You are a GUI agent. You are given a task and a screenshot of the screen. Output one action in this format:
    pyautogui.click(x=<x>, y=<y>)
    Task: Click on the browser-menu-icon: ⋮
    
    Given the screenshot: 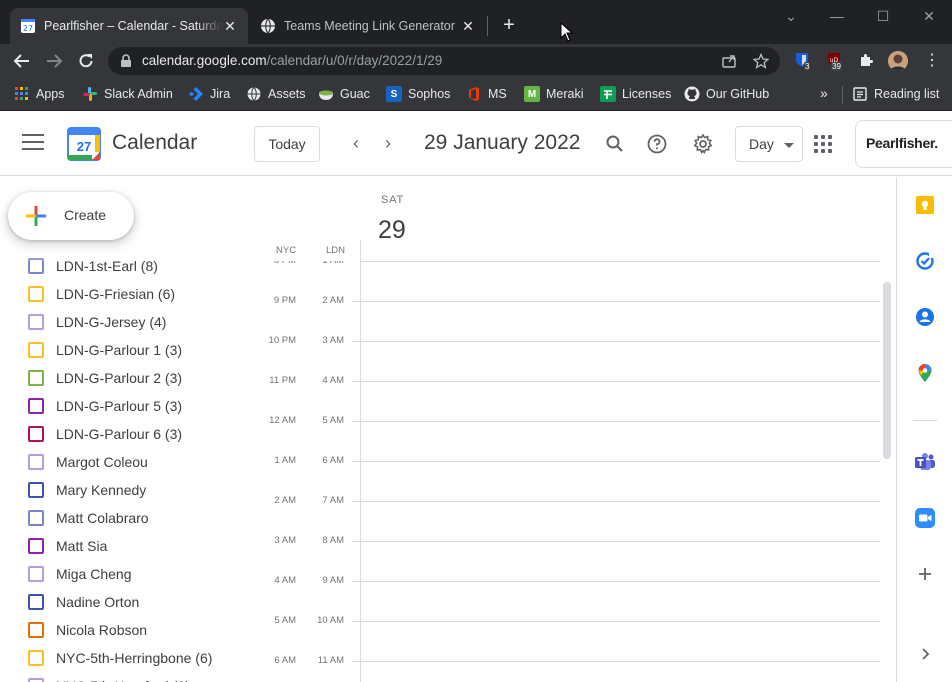 What is the action you would take?
    pyautogui.click(x=932, y=61)
    